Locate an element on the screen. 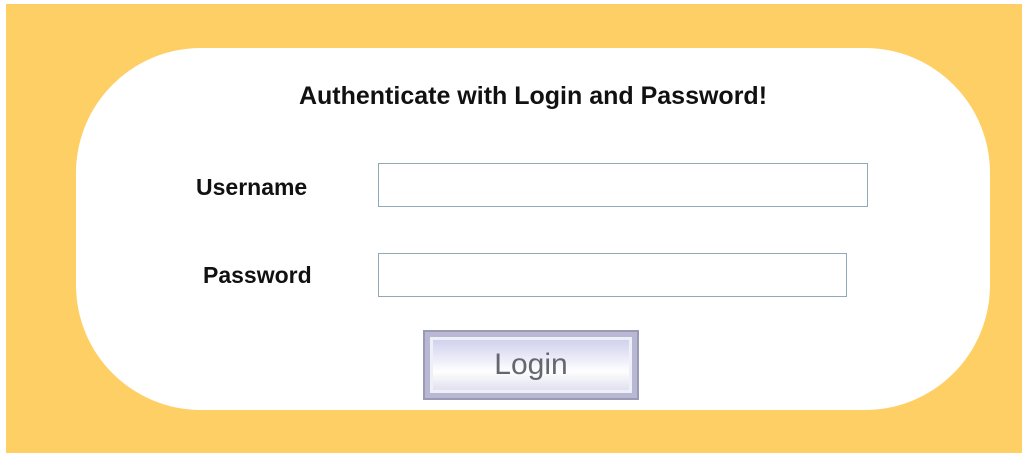 The width and height of the screenshot is (1028, 457). password-input is located at coordinates (612, 275).